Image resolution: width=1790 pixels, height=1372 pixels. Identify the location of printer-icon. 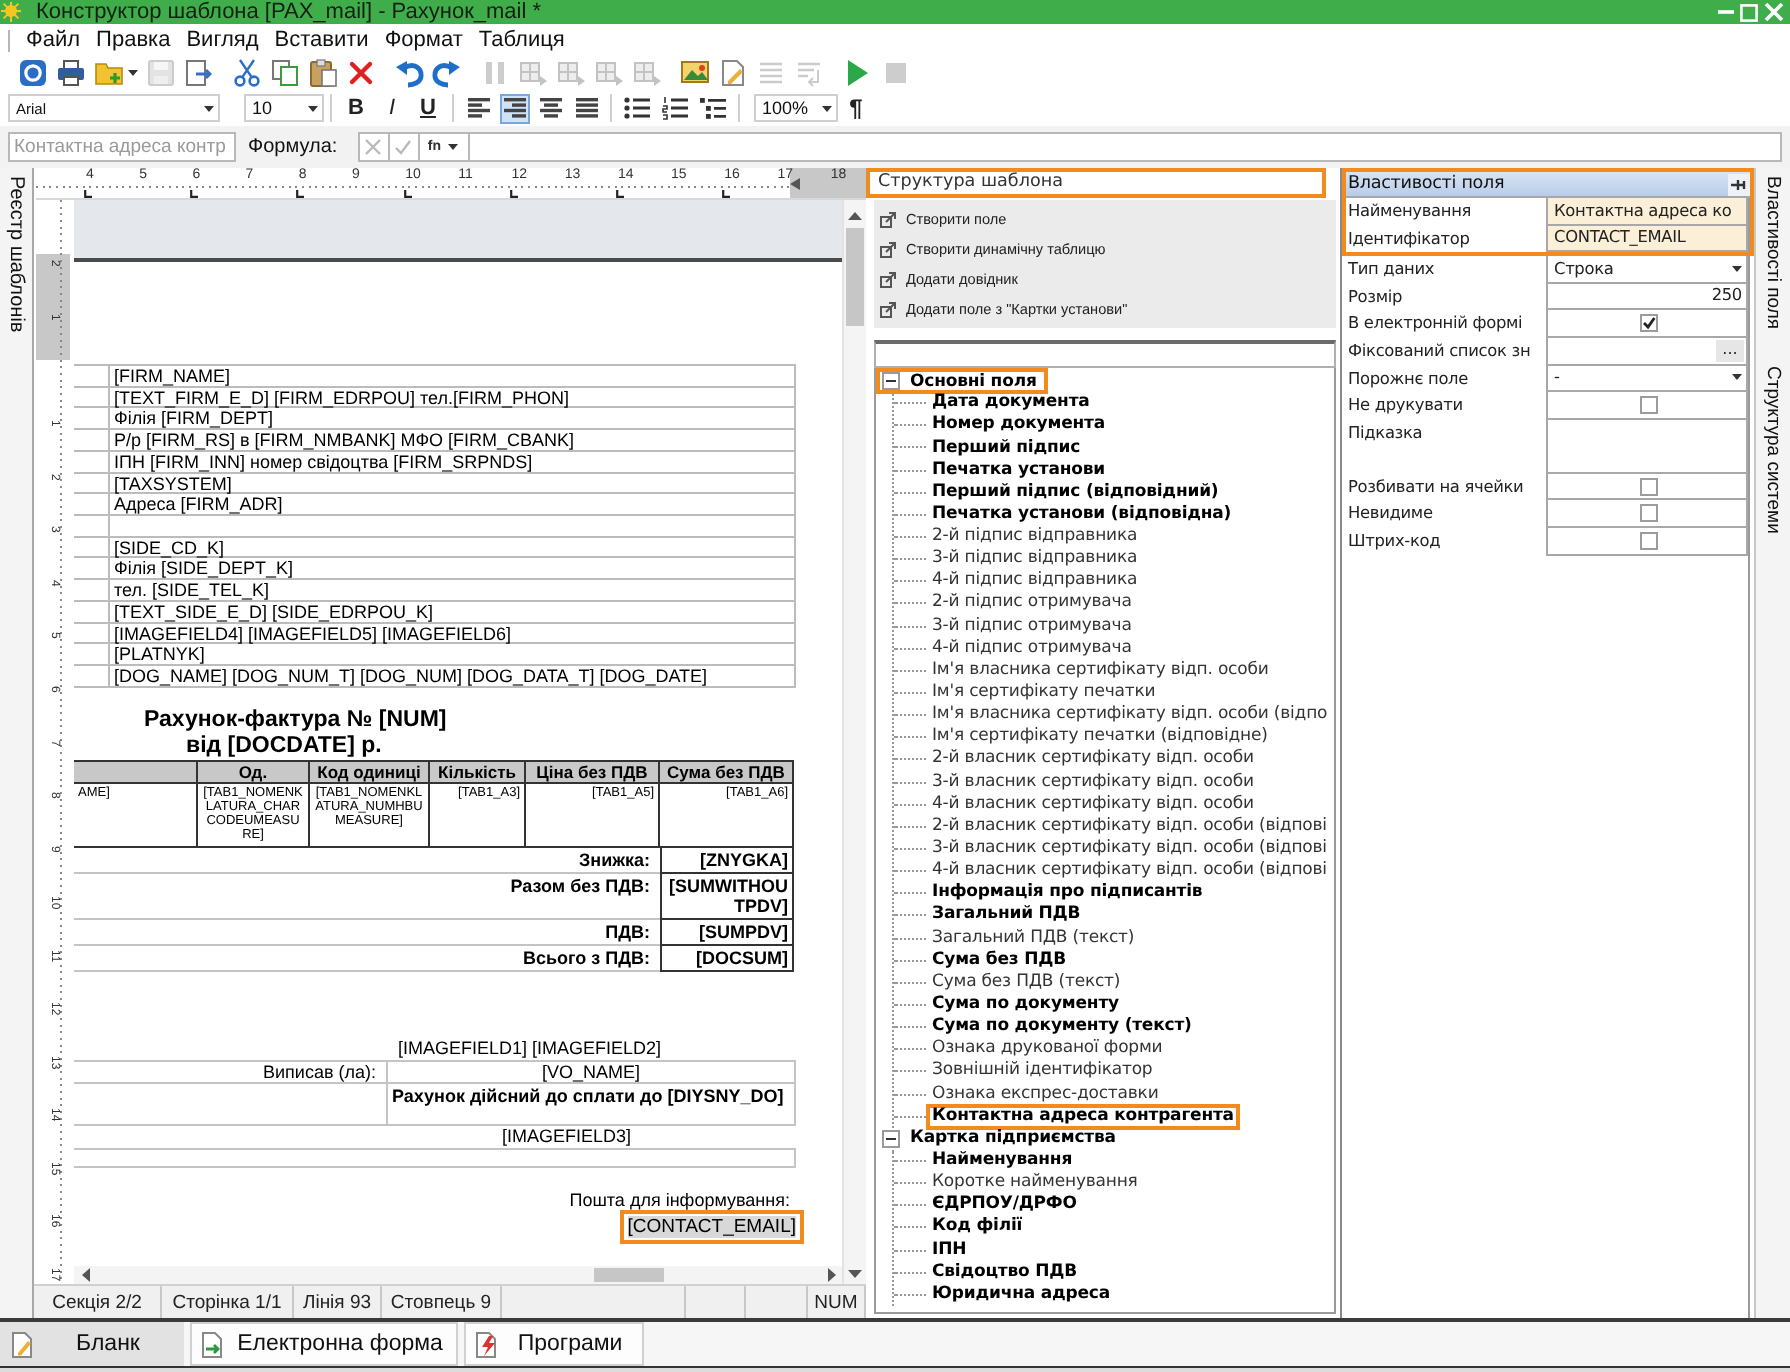
(71, 73).